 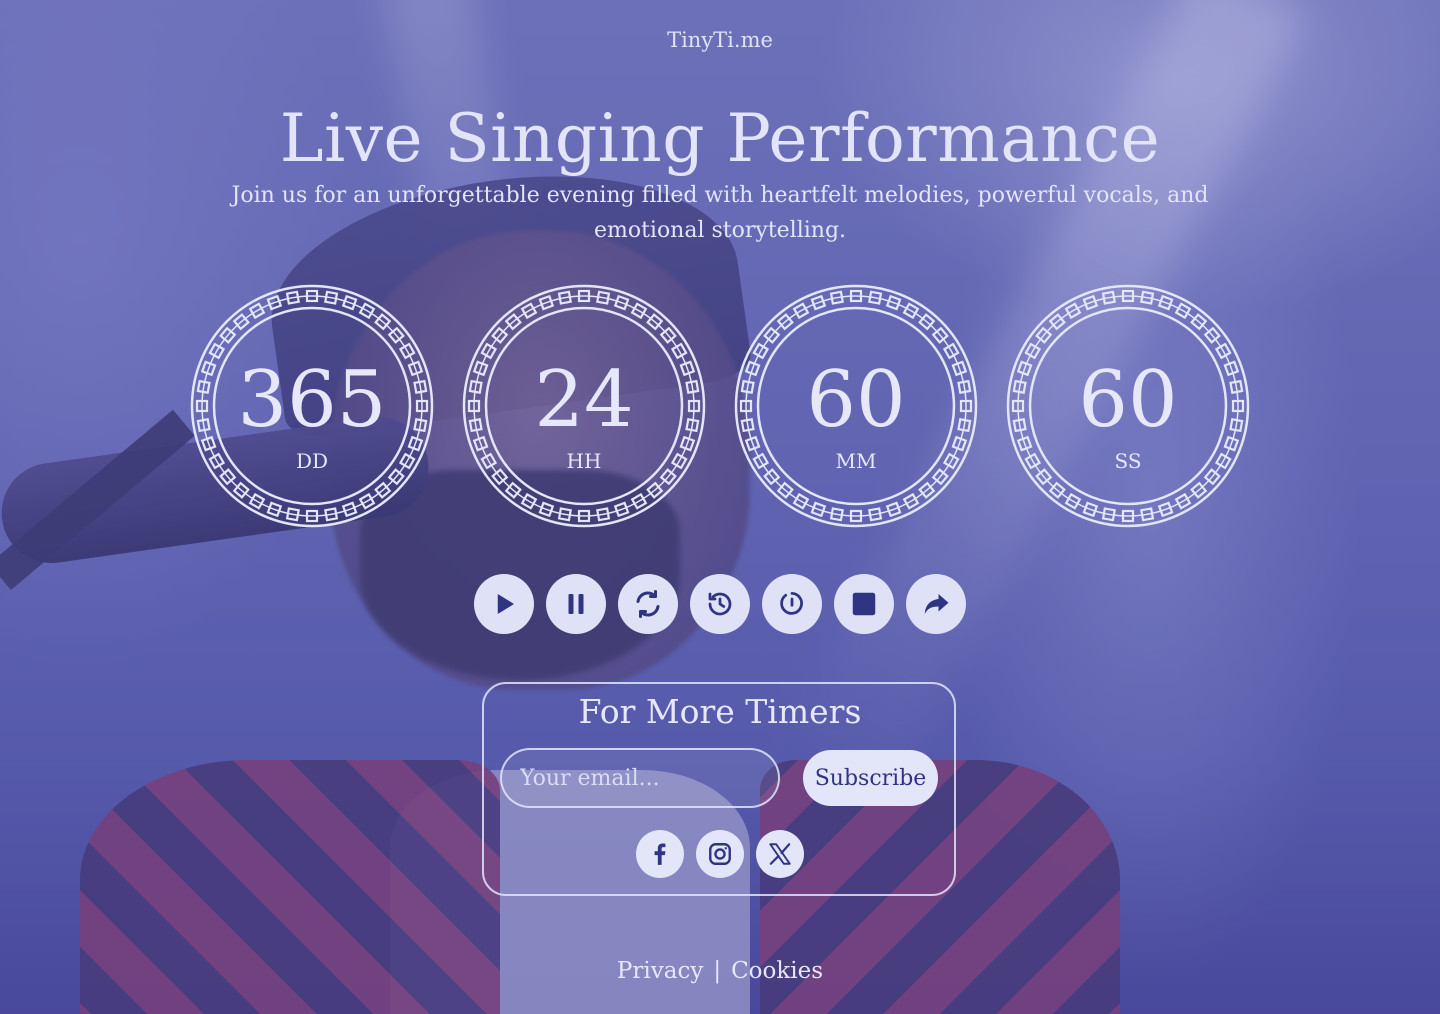 I want to click on refresh-icon, so click(x=648, y=604).